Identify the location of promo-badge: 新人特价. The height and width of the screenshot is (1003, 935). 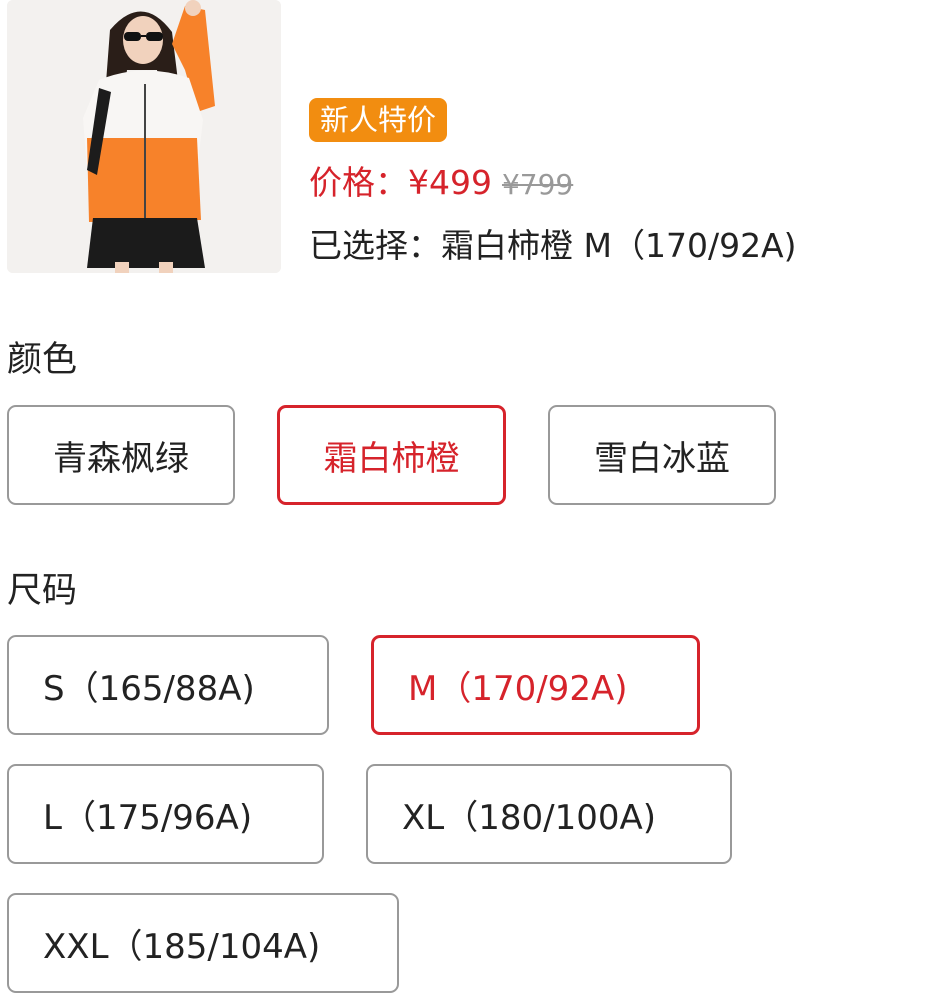
(378, 120).